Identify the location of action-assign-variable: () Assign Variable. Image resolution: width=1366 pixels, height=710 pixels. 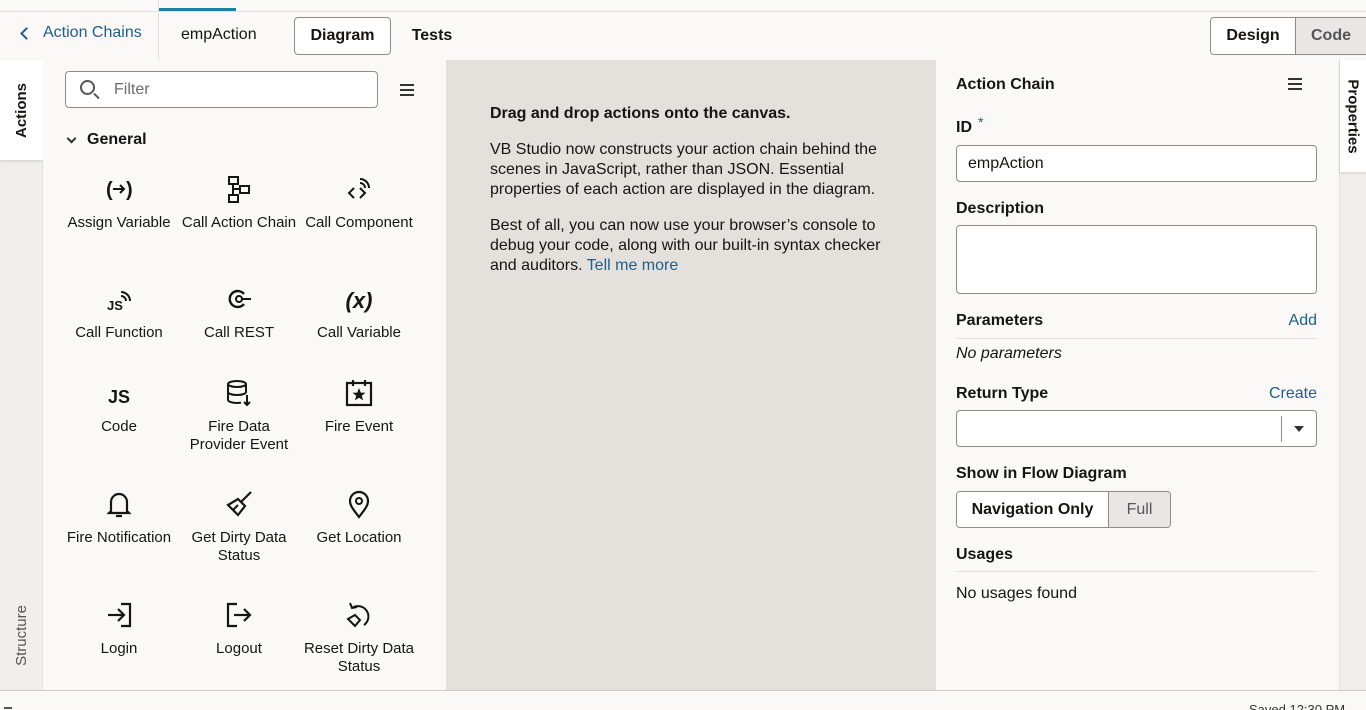
(119, 201).